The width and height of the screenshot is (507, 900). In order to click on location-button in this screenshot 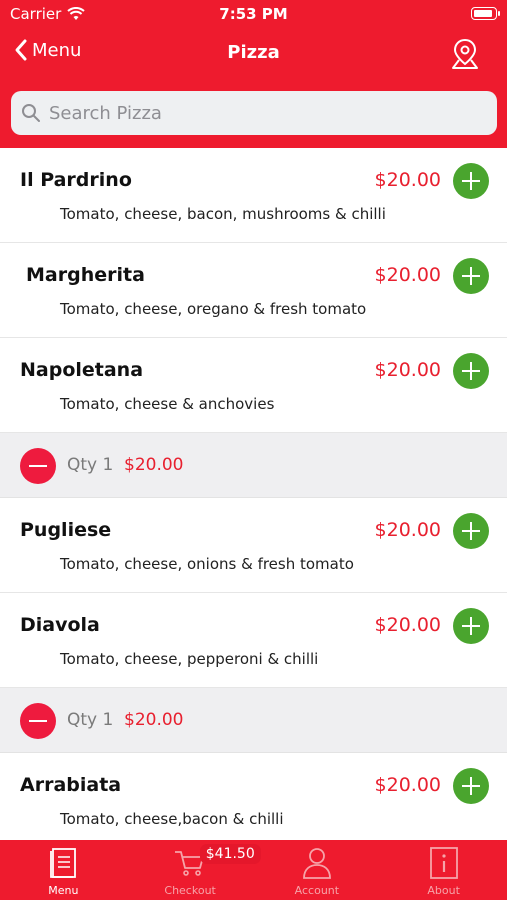, I will do `click(465, 54)`.